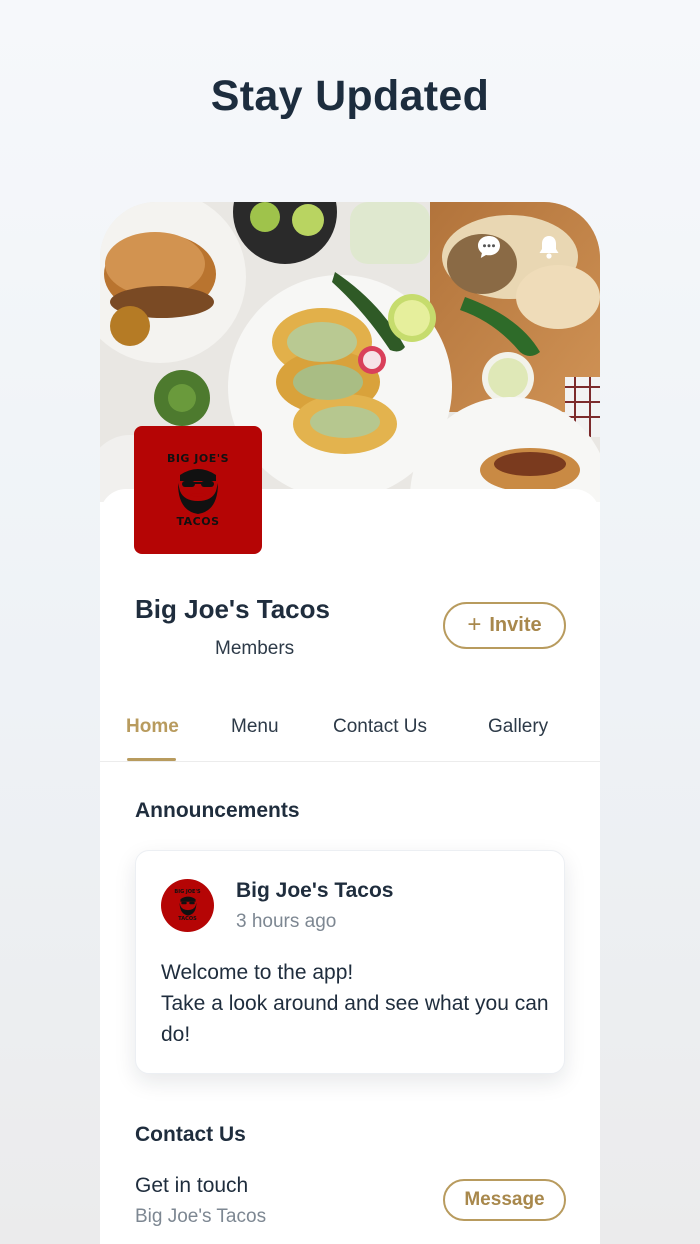  What do you see at coordinates (515, 625) in the screenshot?
I see `invite-label: Invite` at bounding box center [515, 625].